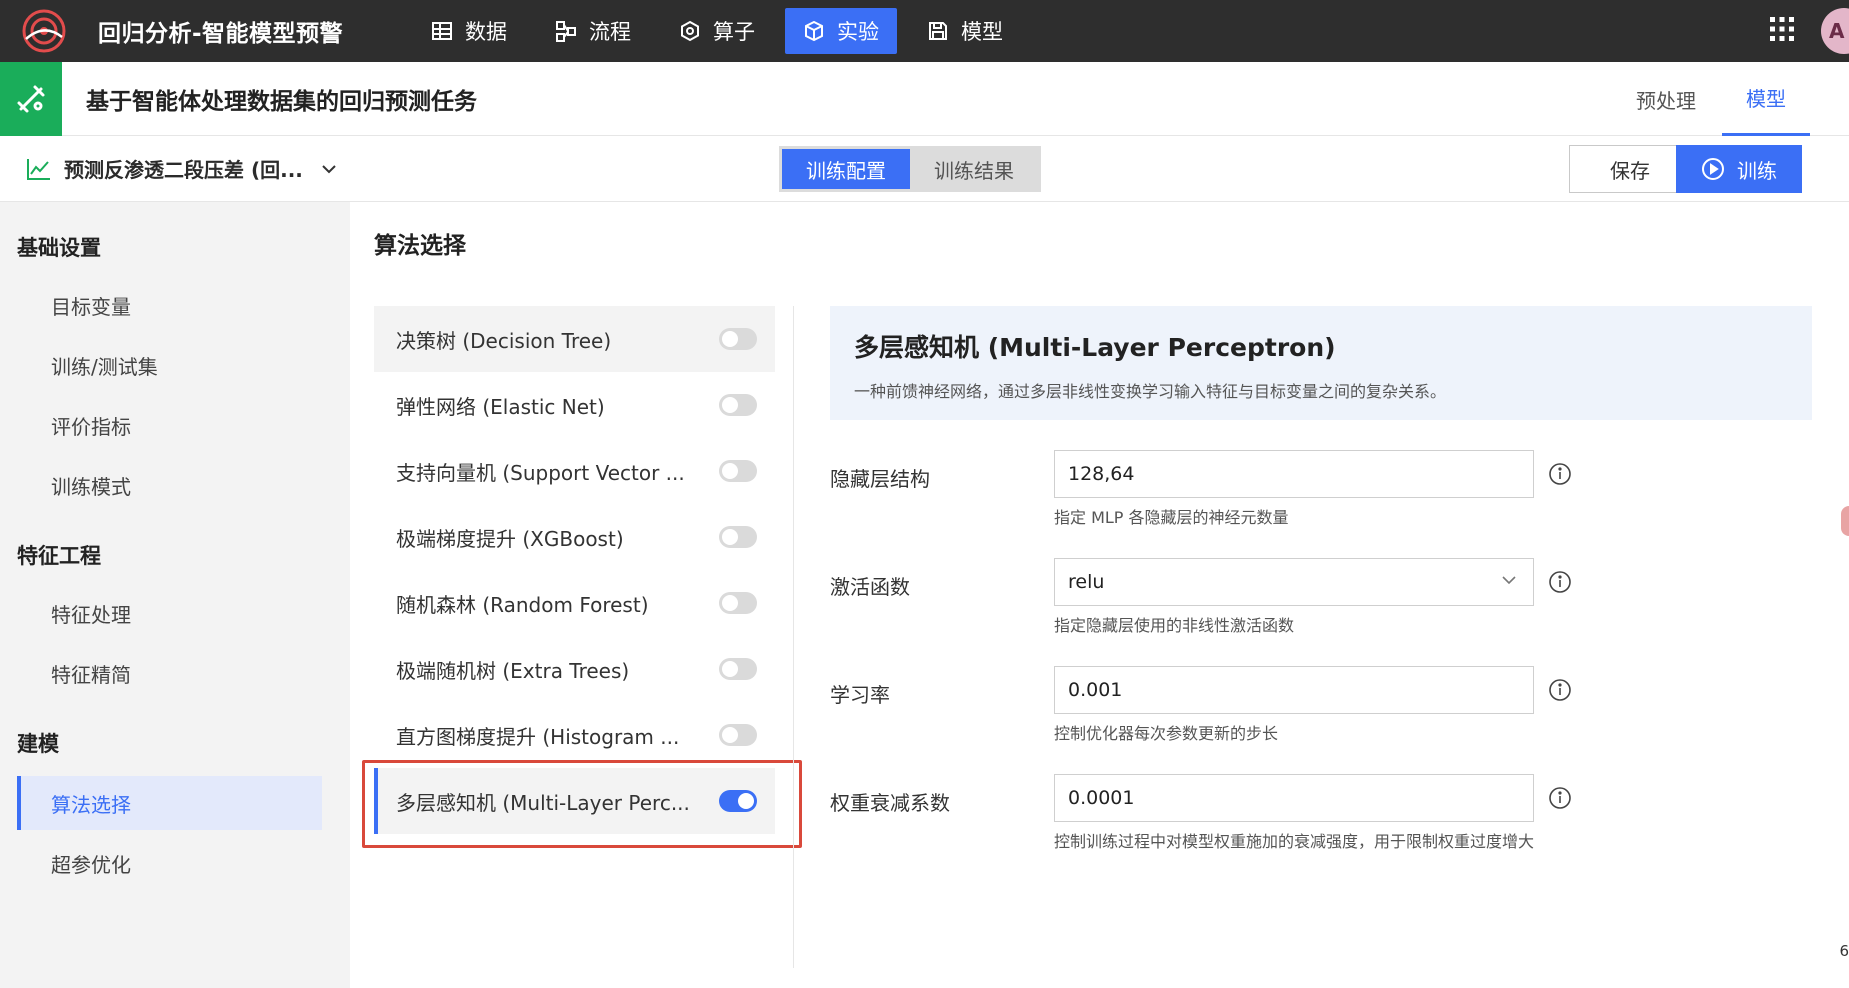  I want to click on main-nav: 数据 流程 算子 实验 模型, so click(723, 31).